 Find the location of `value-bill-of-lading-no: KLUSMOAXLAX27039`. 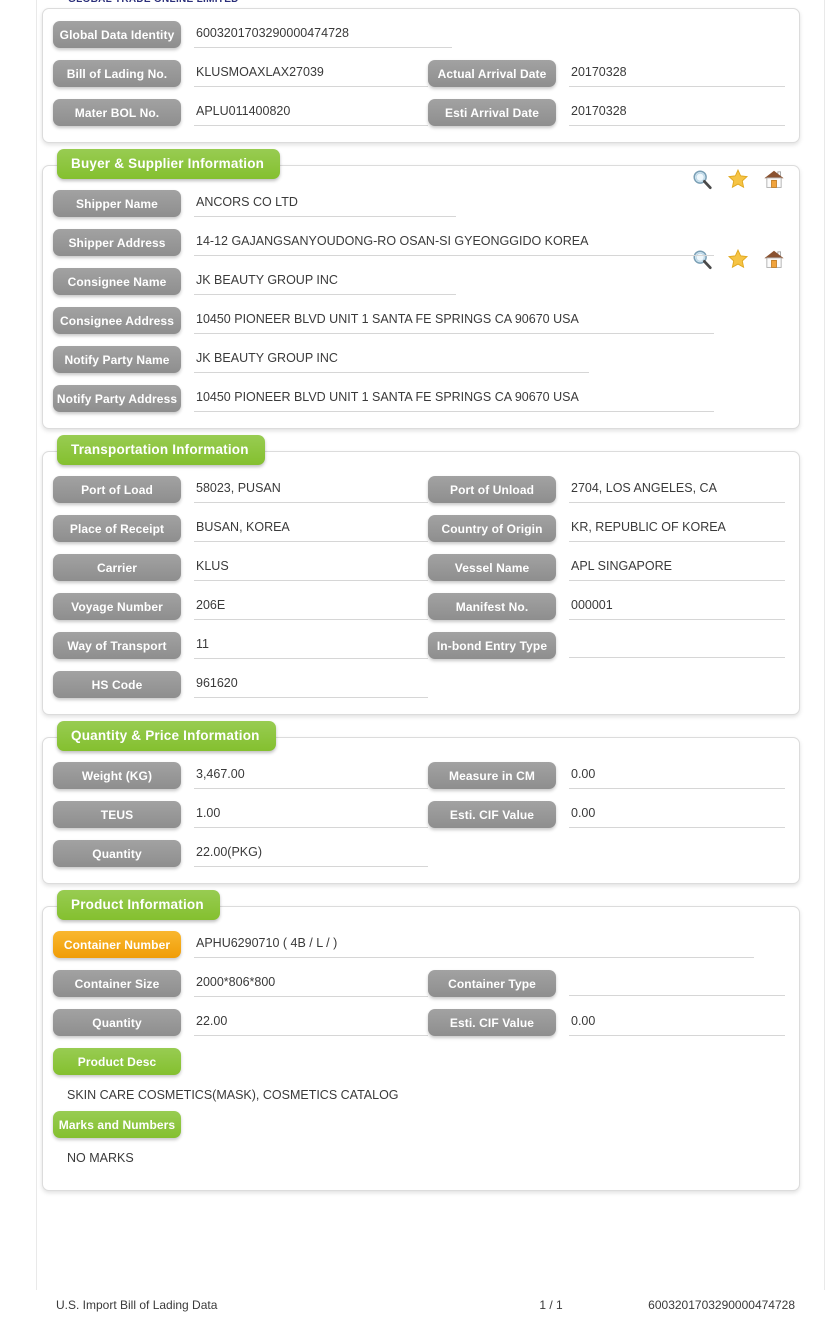

value-bill-of-lading-no: KLUSMOAXLAX27039 is located at coordinates (311, 73).